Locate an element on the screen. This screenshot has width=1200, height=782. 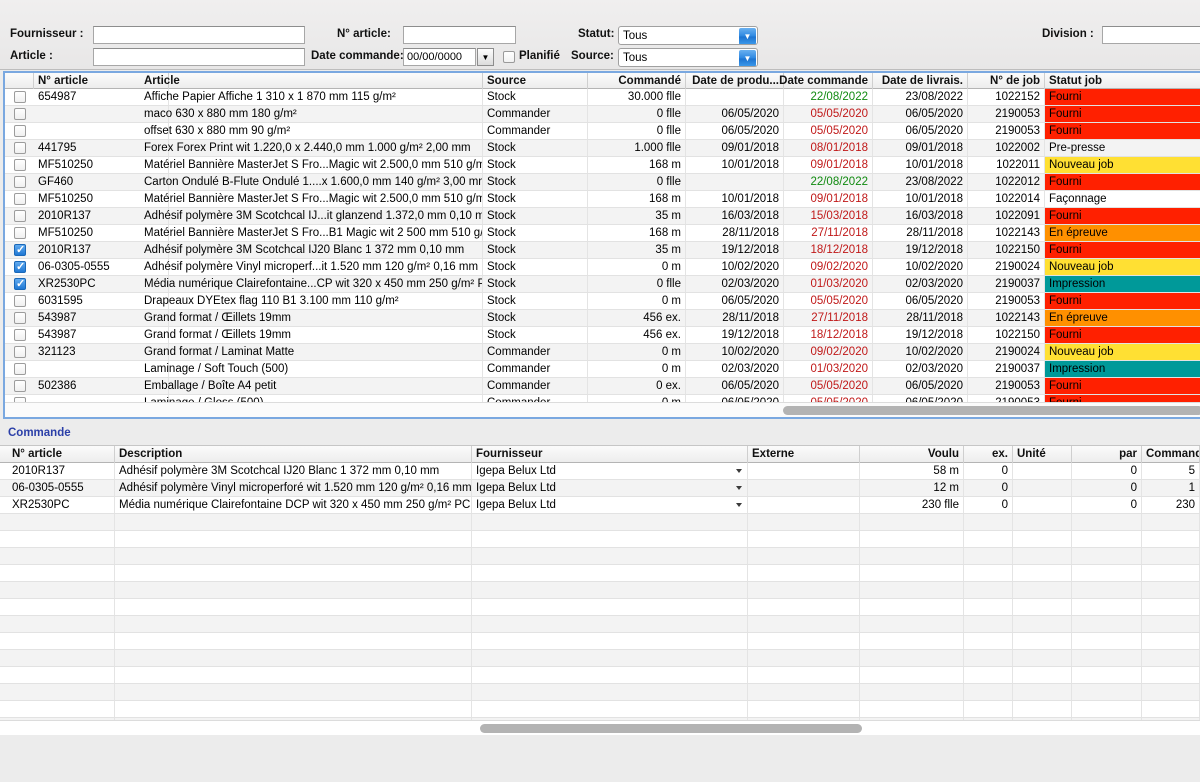
column-header-job: N° de job is located at coordinates (1006, 81).